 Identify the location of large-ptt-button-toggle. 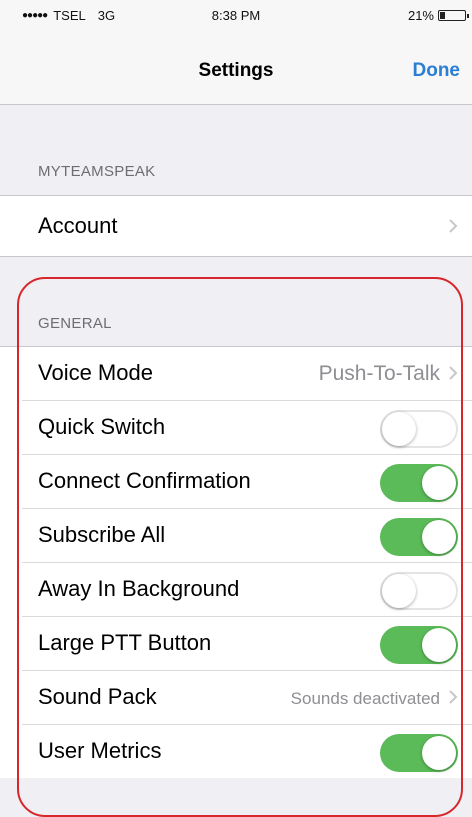
(419, 645).